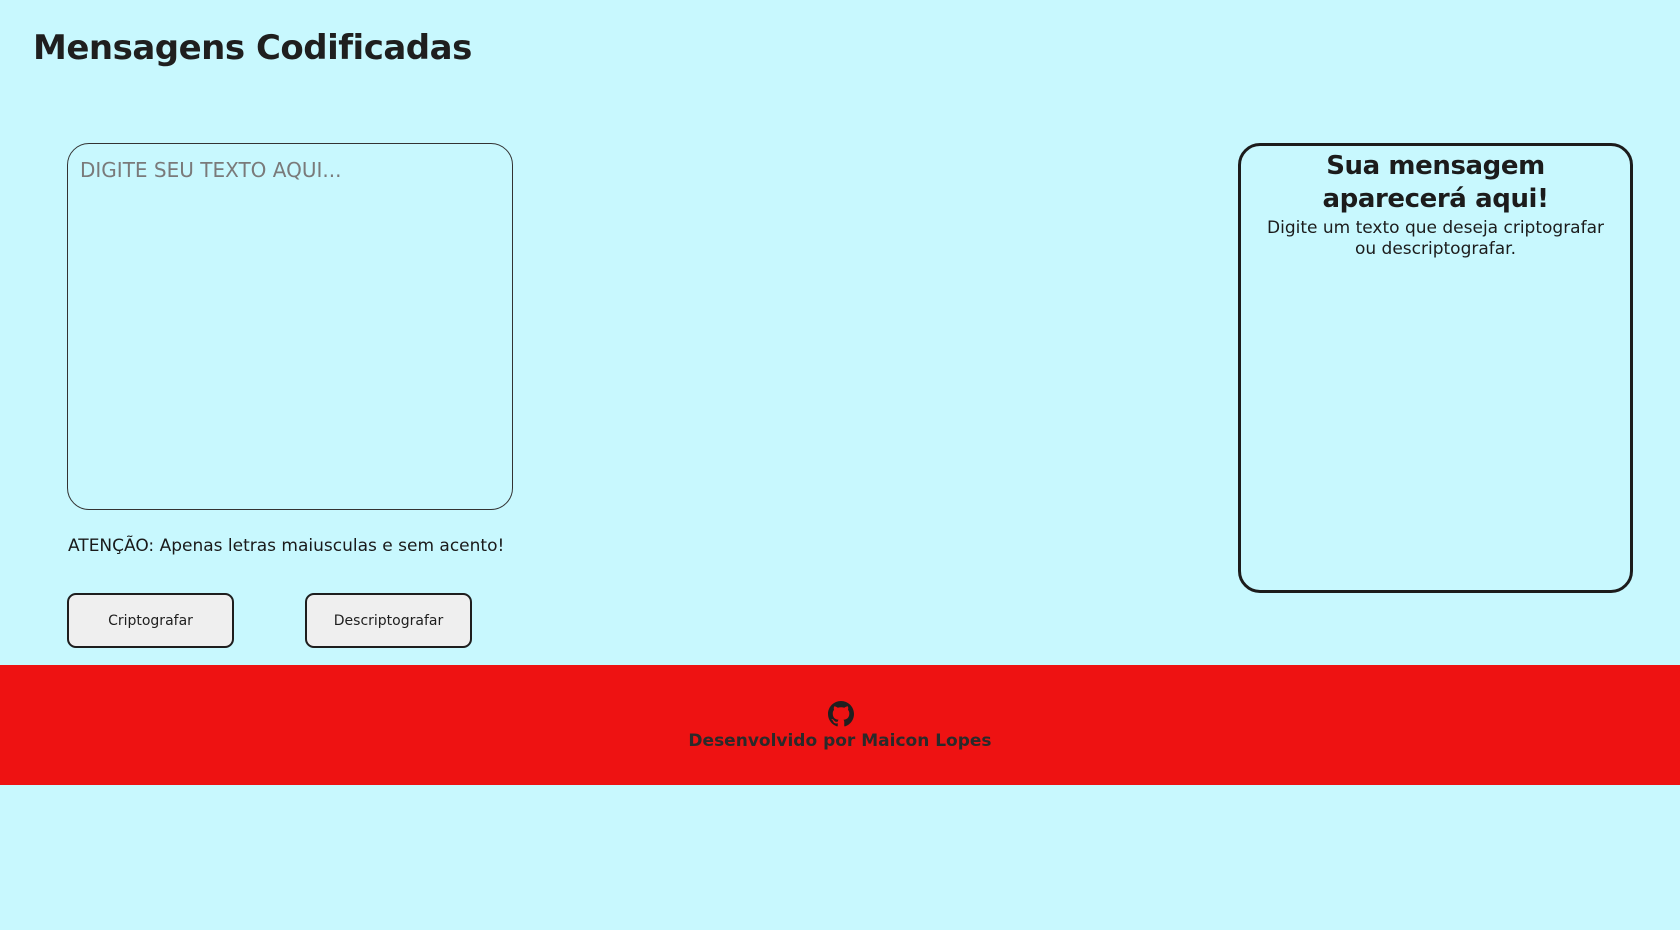 The image size is (1680, 931). What do you see at coordinates (252, 48) in the screenshot?
I see `page-title: Mensagens Codificadas` at bounding box center [252, 48].